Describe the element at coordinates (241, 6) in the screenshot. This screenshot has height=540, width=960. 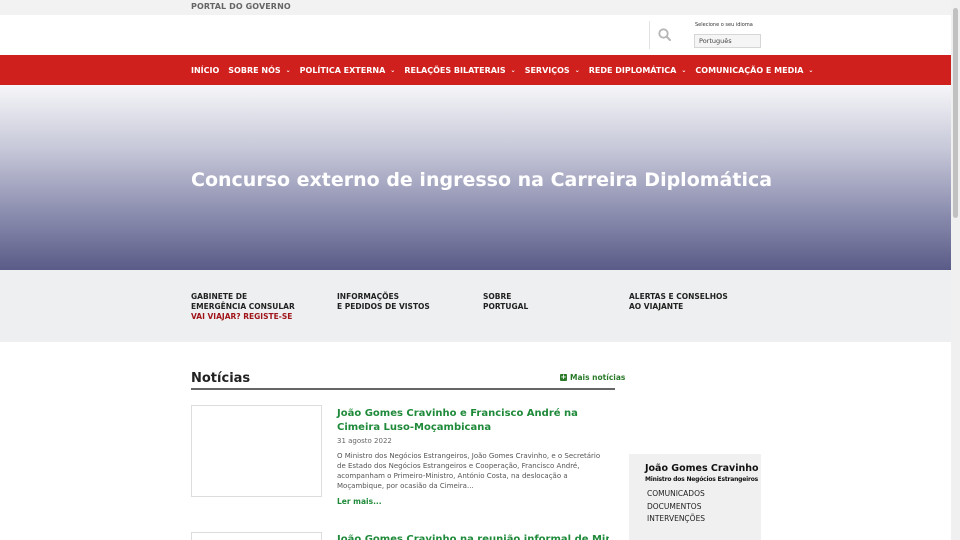
I see `gov-portal-link: PORTAL DO GOVERNO` at that location.